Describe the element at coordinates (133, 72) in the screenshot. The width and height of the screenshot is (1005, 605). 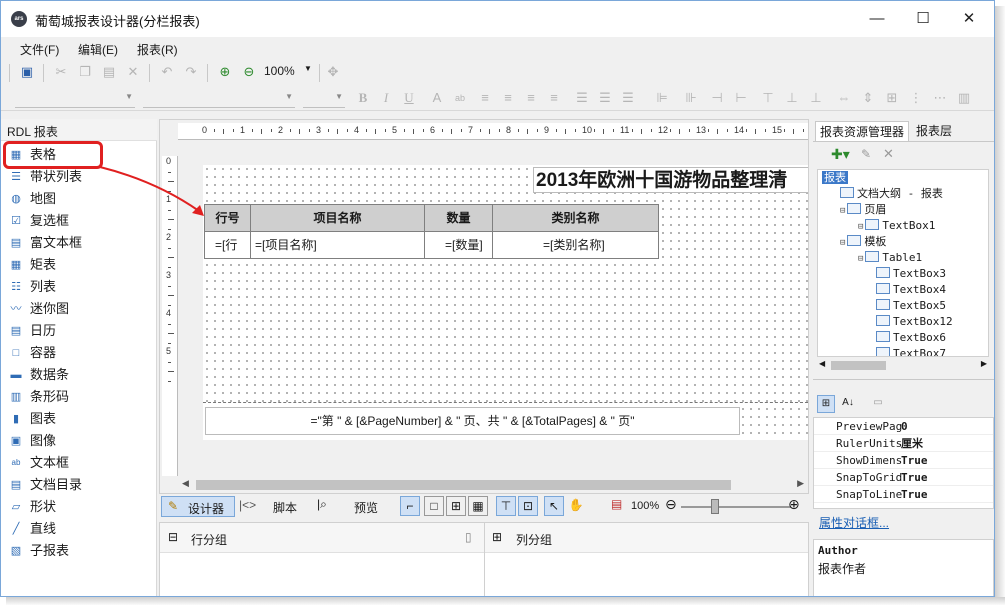
I see `delete-icon: ✕` at that location.